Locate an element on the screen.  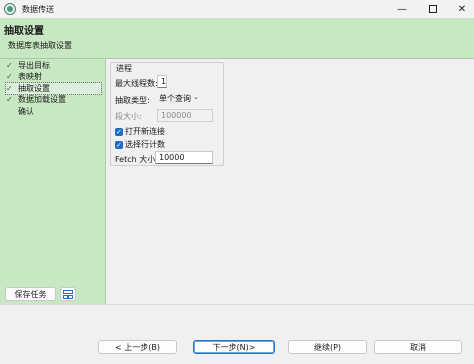
page-subtitle: 数据库表抽取设置 is located at coordinates (40, 45).